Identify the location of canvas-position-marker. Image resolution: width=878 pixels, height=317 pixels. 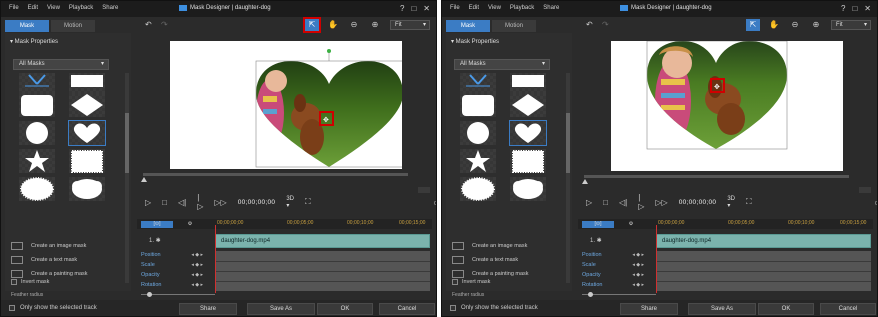
(585, 181).